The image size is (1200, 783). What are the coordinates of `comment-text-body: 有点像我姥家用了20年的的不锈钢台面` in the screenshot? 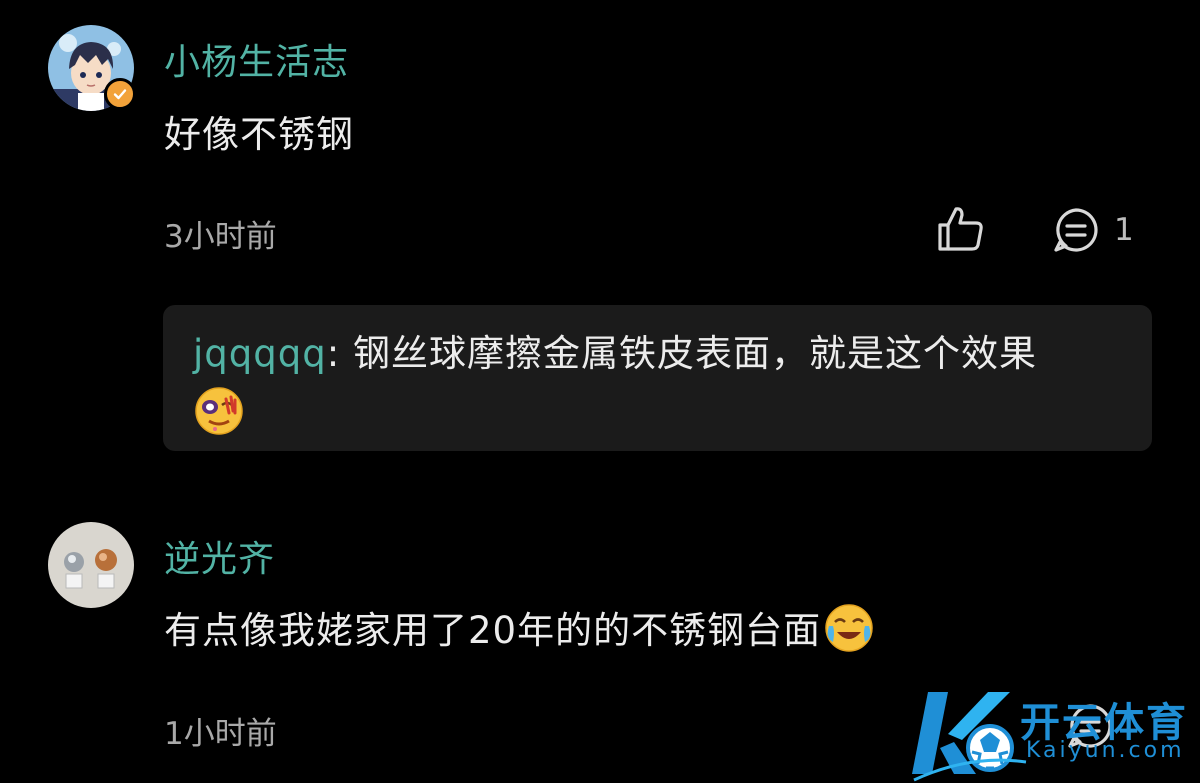 It's located at (493, 630).